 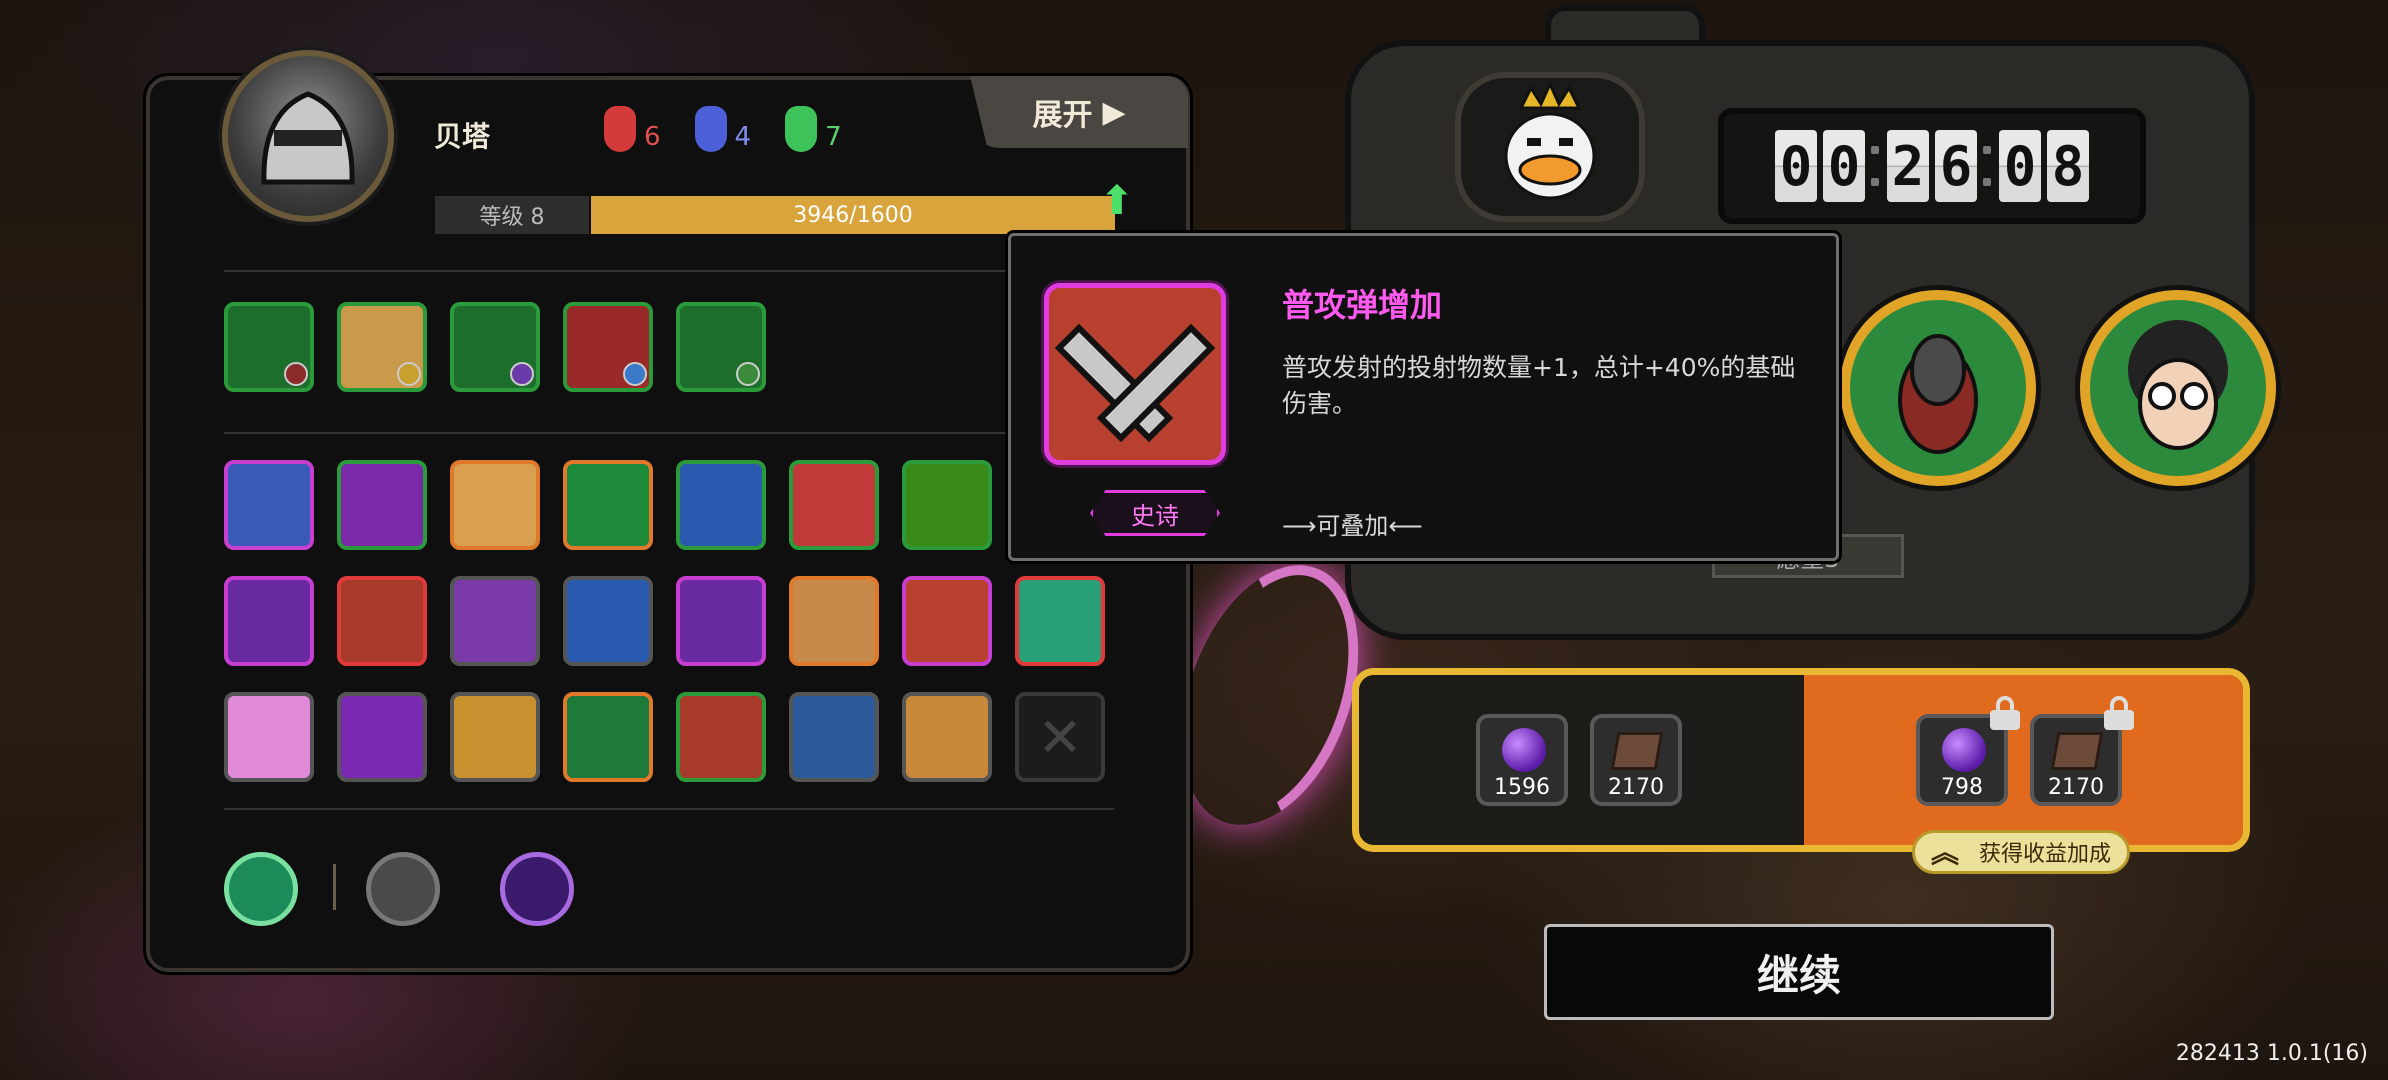 What do you see at coordinates (1062, 115) in the screenshot?
I see `expand-label: 展开` at bounding box center [1062, 115].